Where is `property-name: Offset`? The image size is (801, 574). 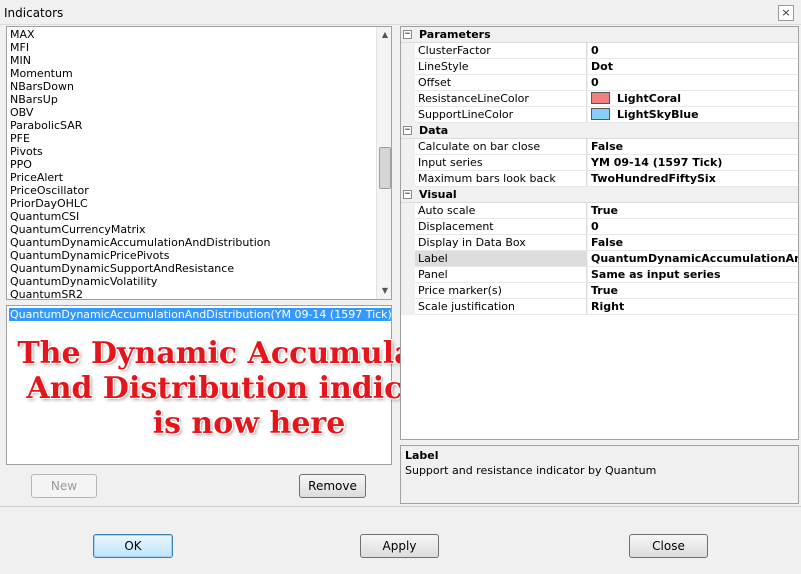
property-name: Offset is located at coordinates (501, 83).